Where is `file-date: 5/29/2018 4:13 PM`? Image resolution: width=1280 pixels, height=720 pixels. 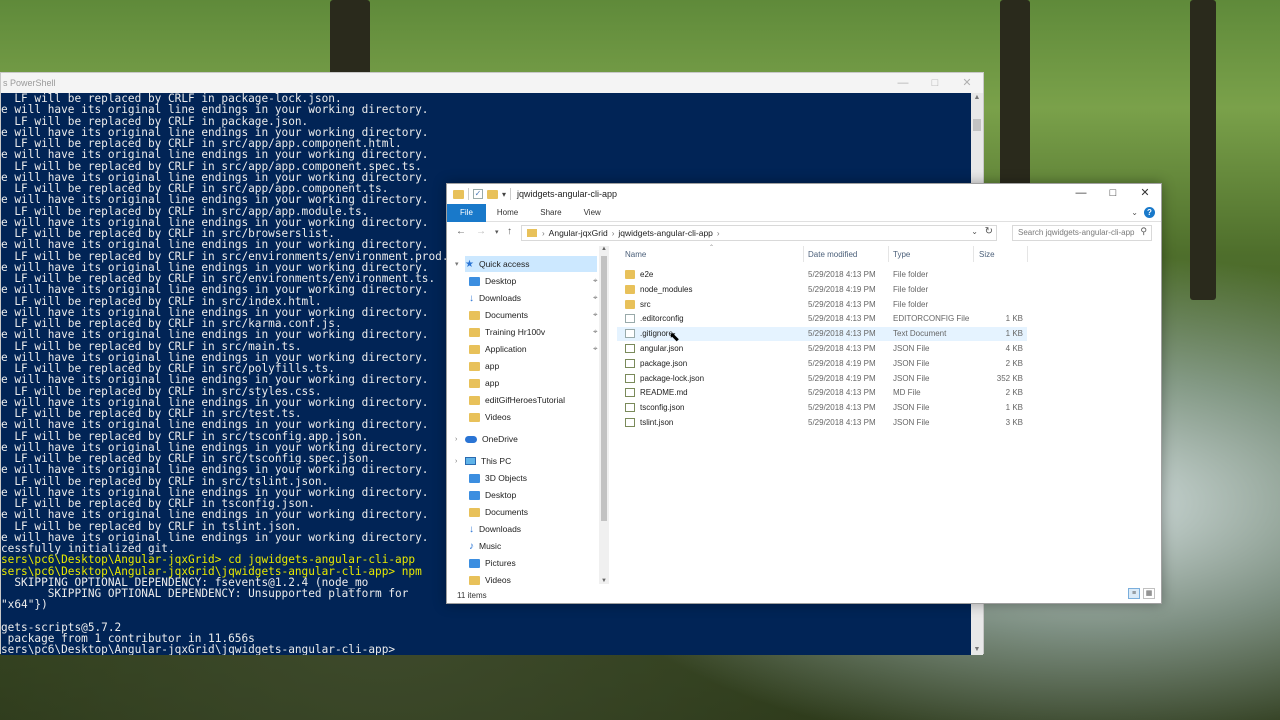 file-date: 5/29/2018 4:13 PM is located at coordinates (842, 274).